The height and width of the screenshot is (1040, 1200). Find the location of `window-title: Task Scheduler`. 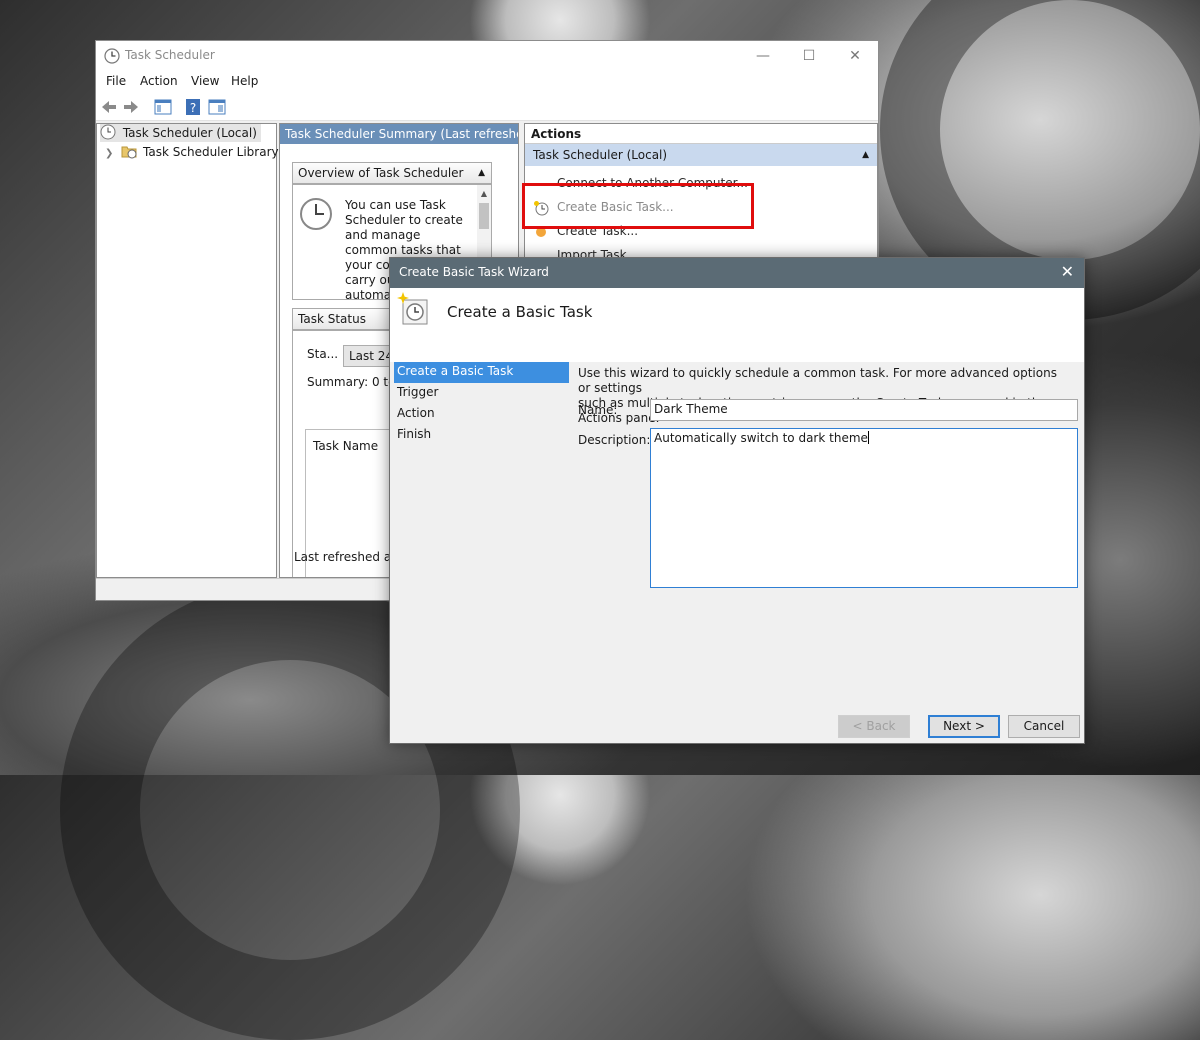

window-title: Task Scheduler is located at coordinates (170, 55).